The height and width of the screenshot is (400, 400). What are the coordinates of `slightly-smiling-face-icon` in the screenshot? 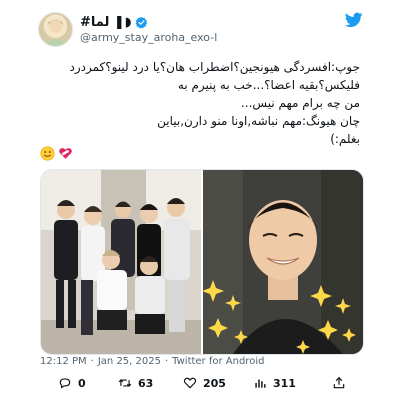 It's located at (47, 153).